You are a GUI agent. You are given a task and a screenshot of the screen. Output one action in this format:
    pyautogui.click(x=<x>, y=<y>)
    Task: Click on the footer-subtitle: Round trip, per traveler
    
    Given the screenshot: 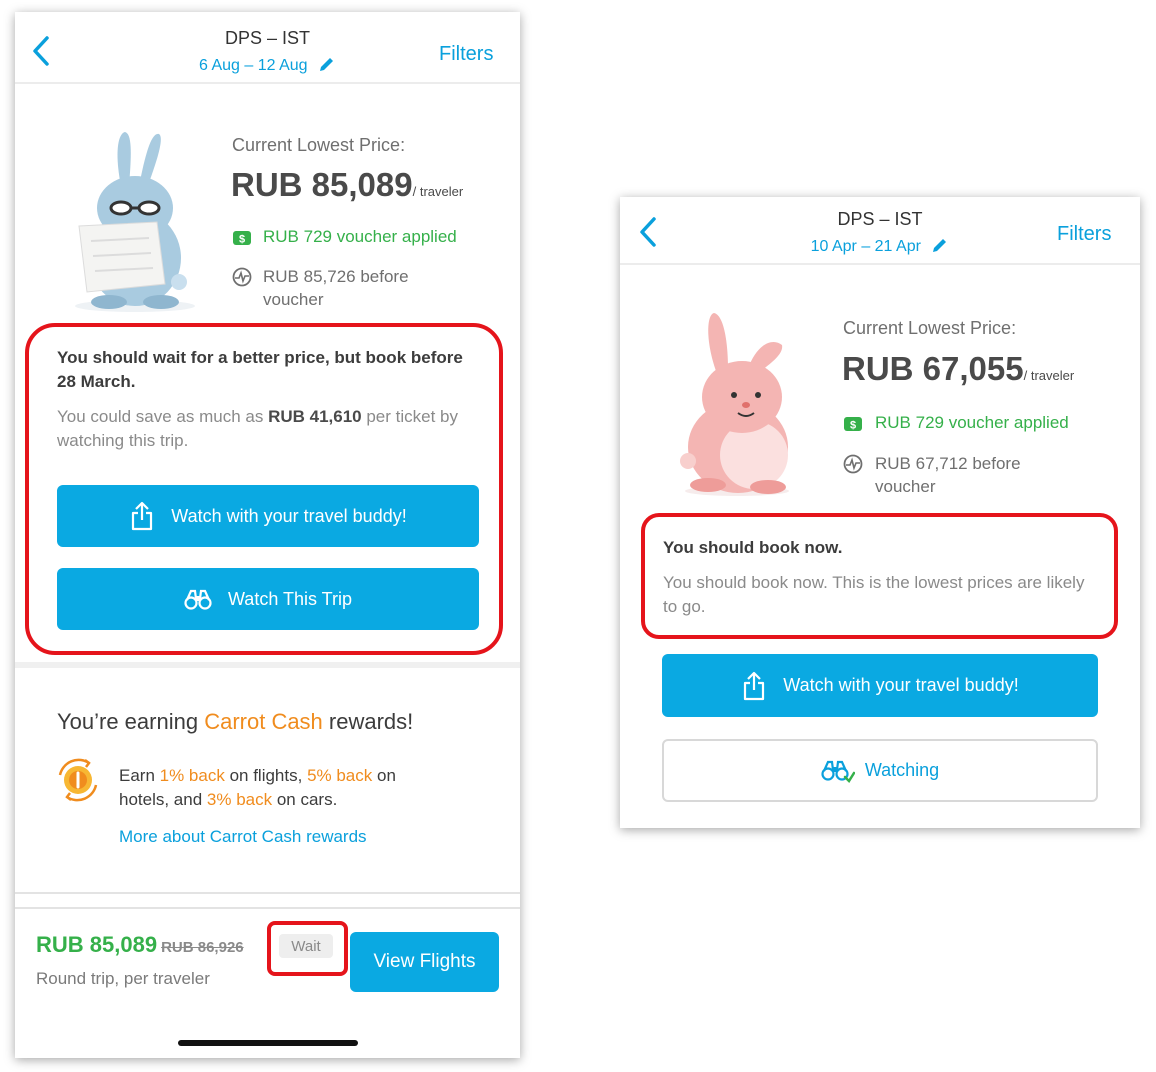 What is the action you would take?
    pyautogui.click(x=123, y=978)
    